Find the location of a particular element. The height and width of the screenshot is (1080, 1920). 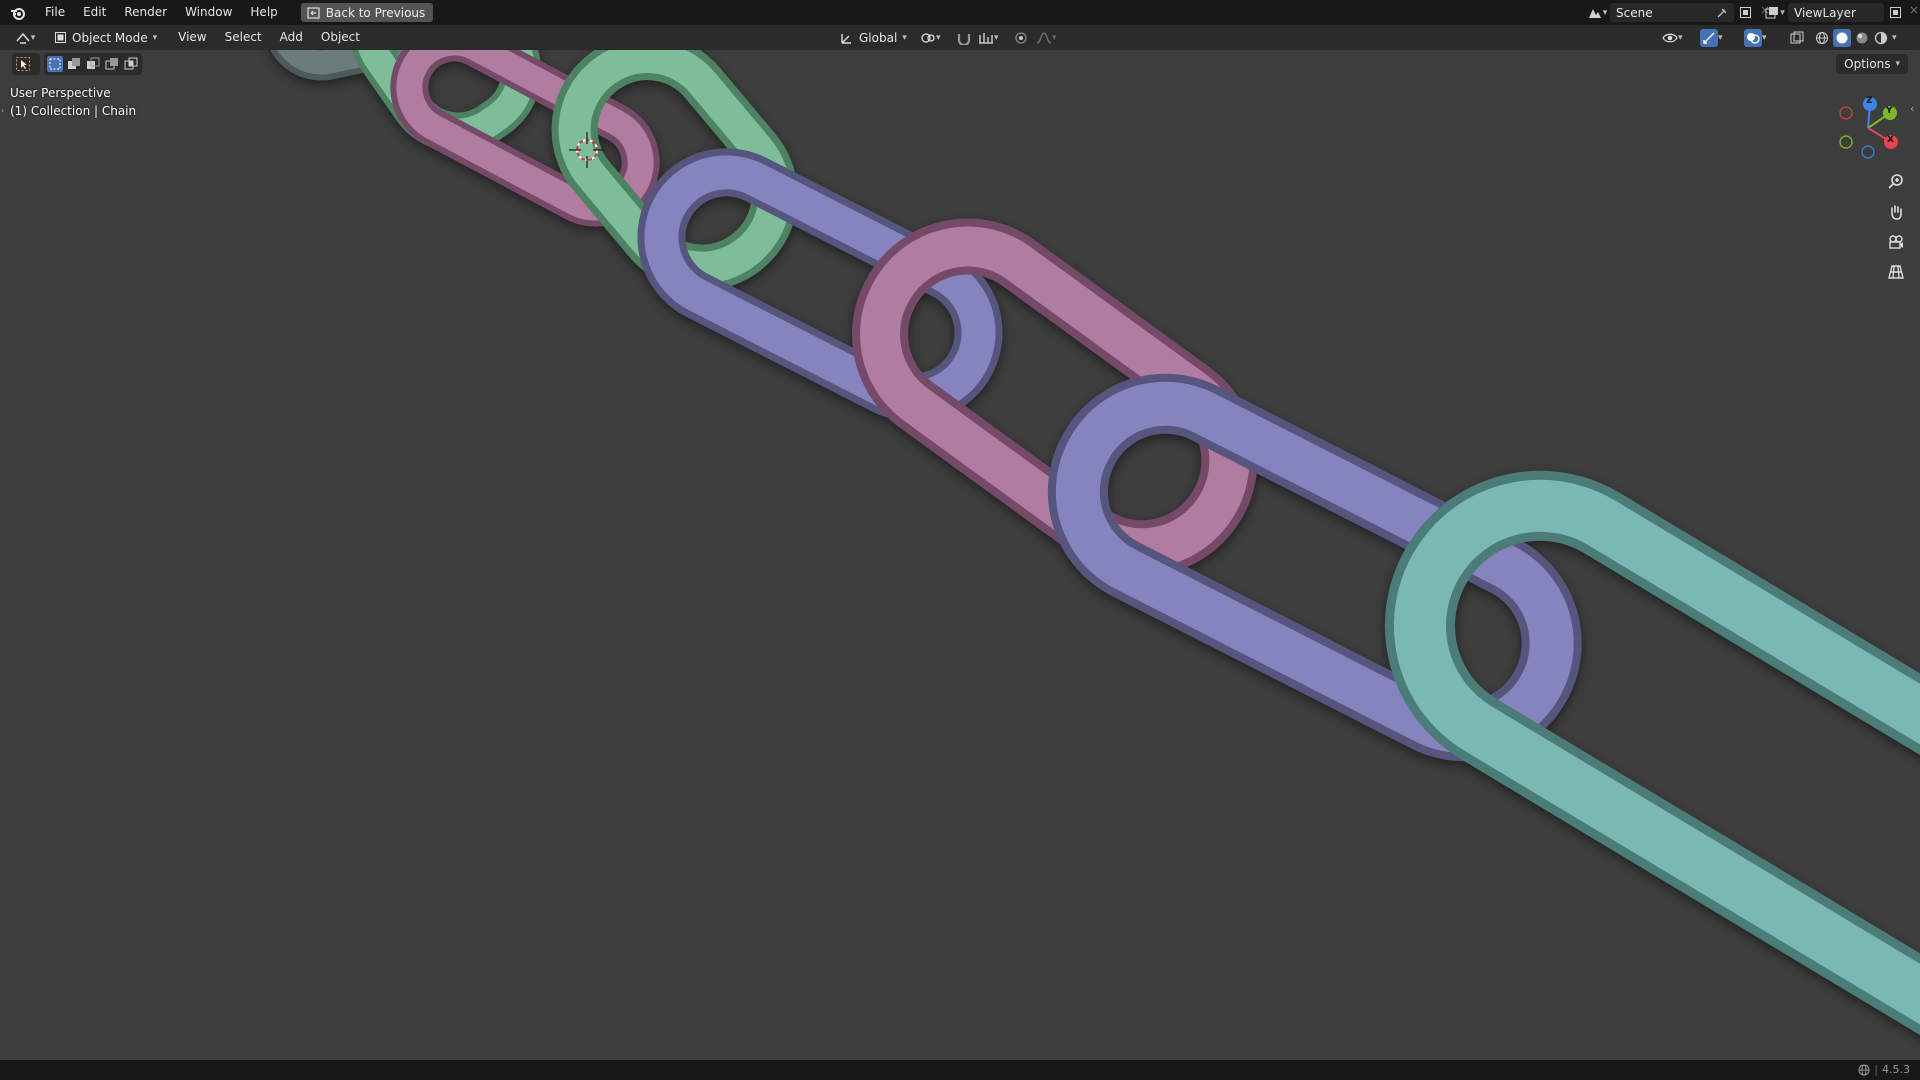

version-label: 4.5.3 is located at coordinates (1896, 1069).